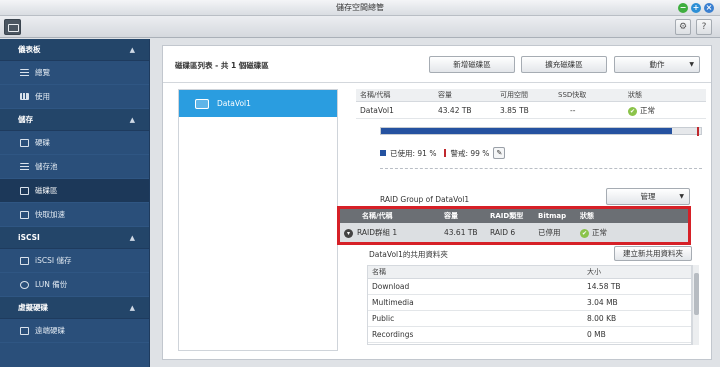 The width and height of the screenshot is (720, 367). Describe the element at coordinates (74, 143) in the screenshot. I see `sidebar-item-disks: 硬碟` at that location.